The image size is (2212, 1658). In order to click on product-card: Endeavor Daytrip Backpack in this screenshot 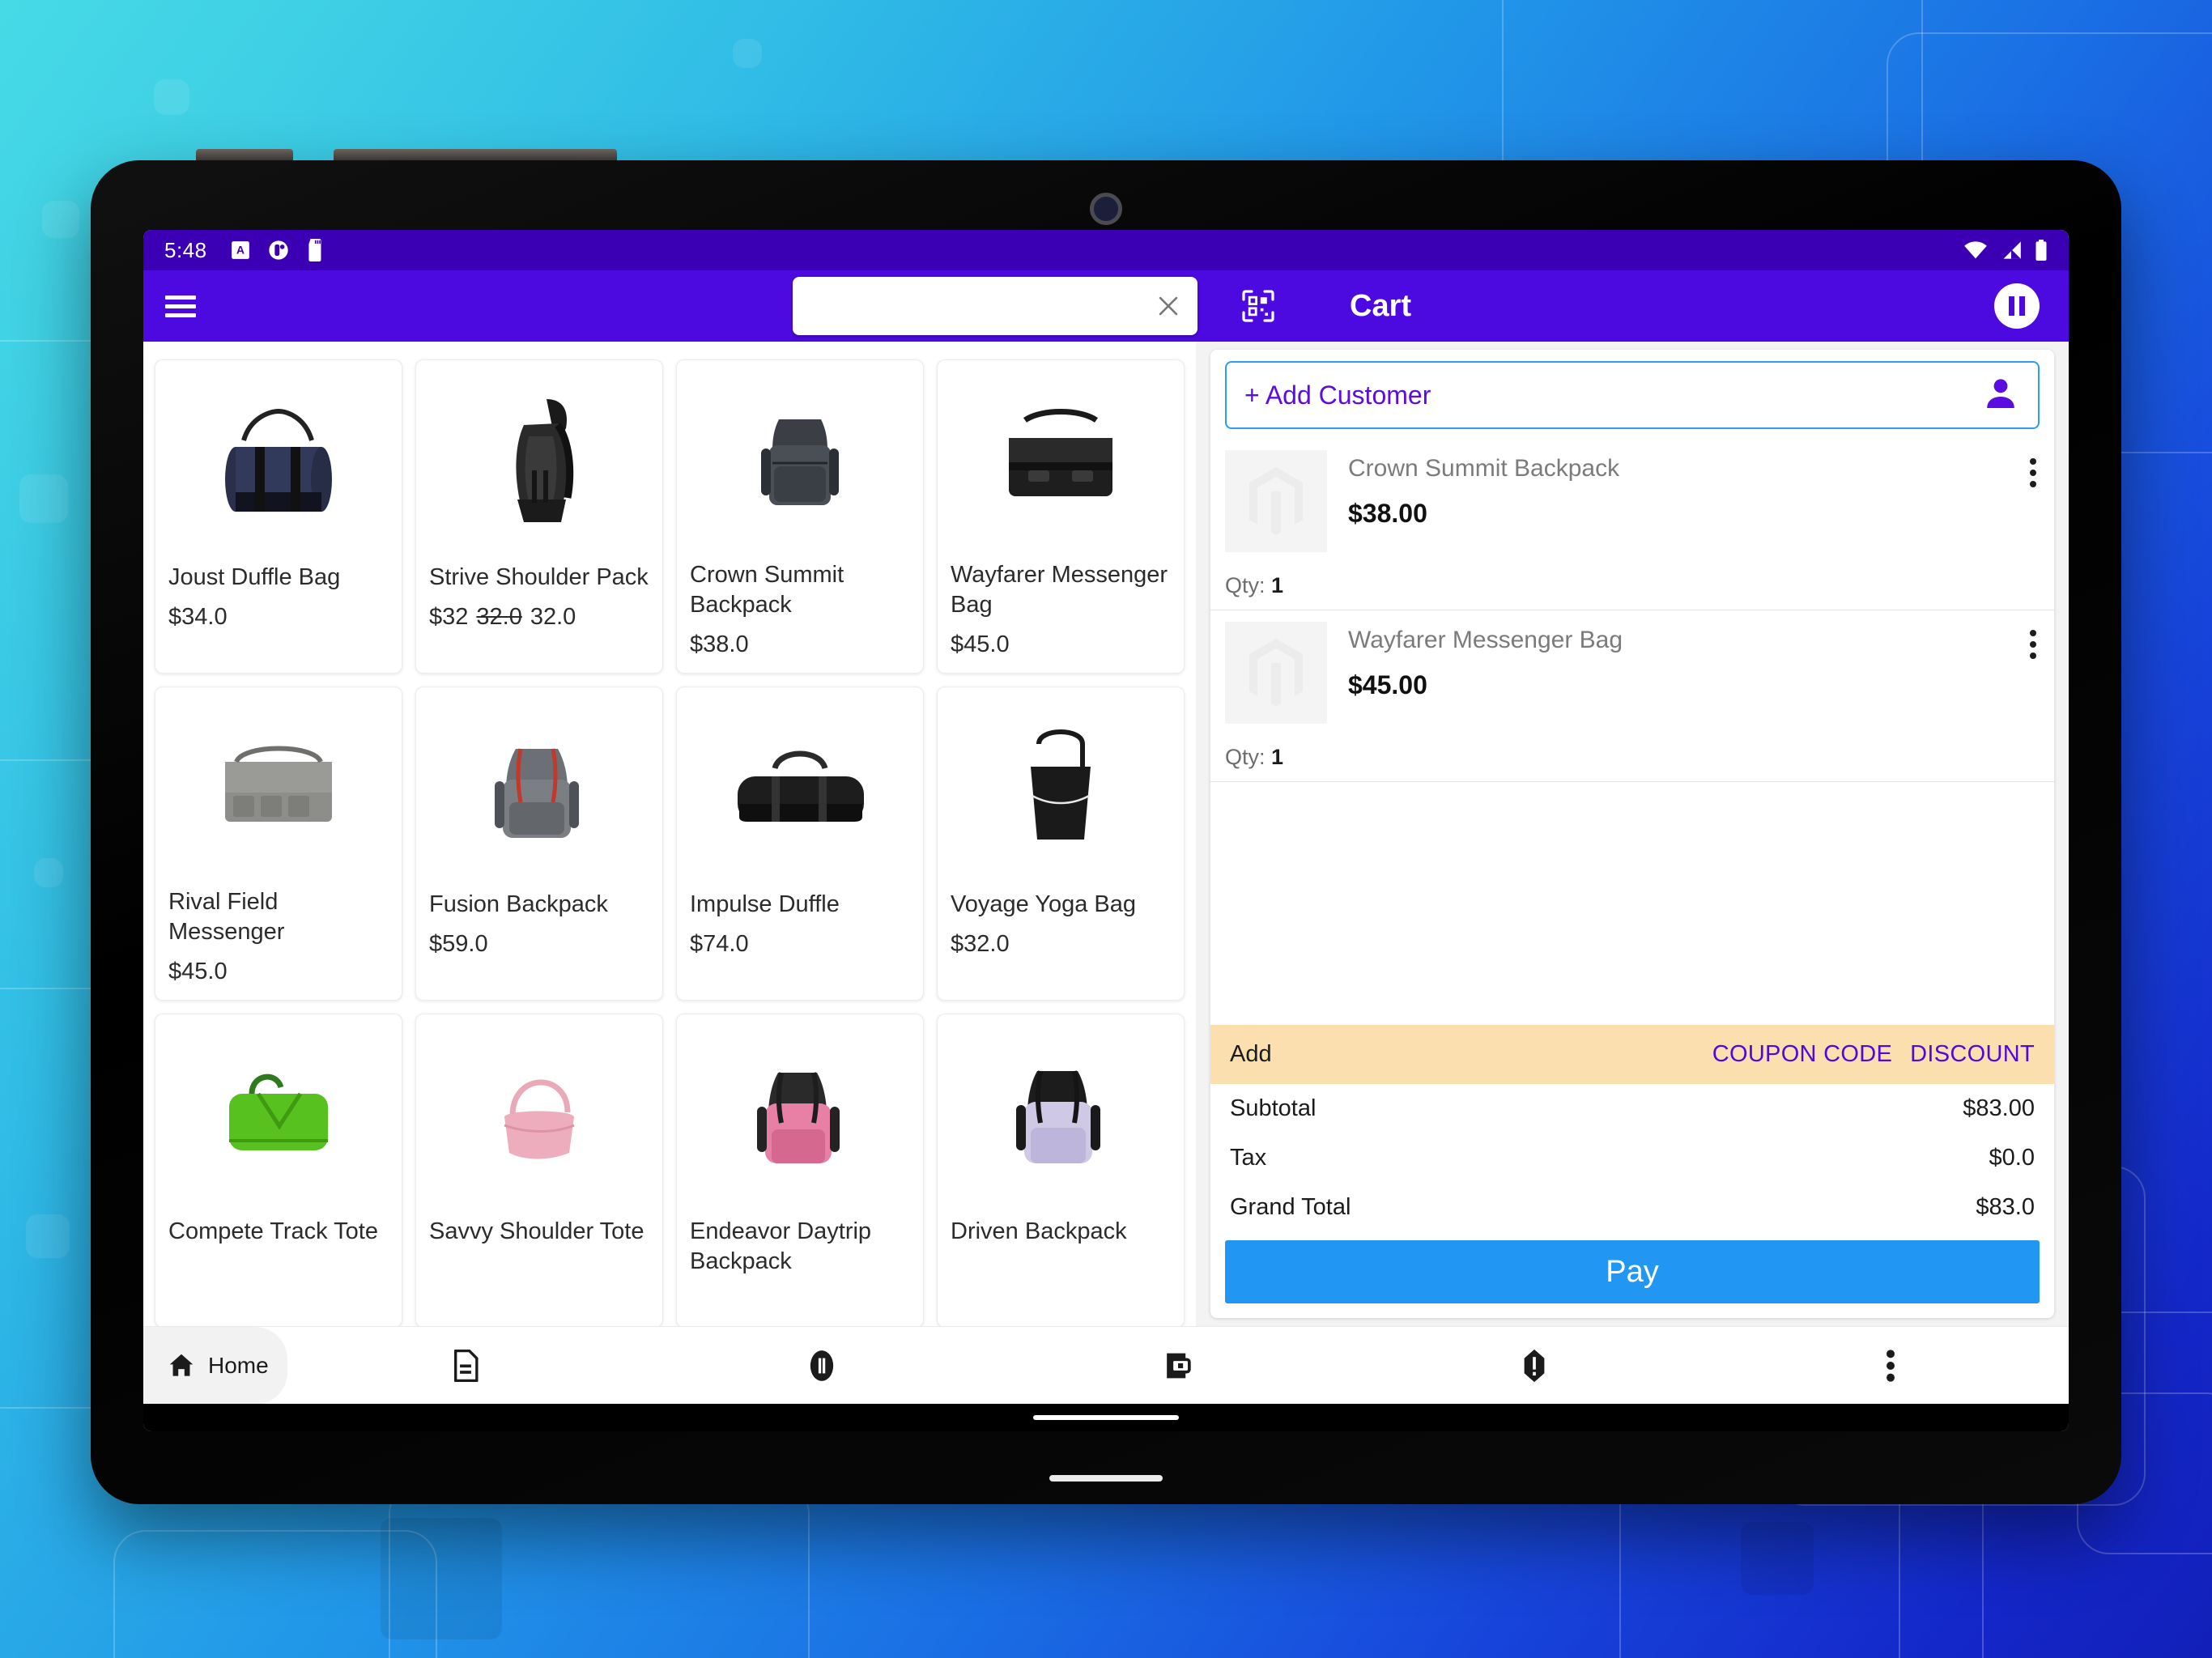, I will do `click(800, 1170)`.